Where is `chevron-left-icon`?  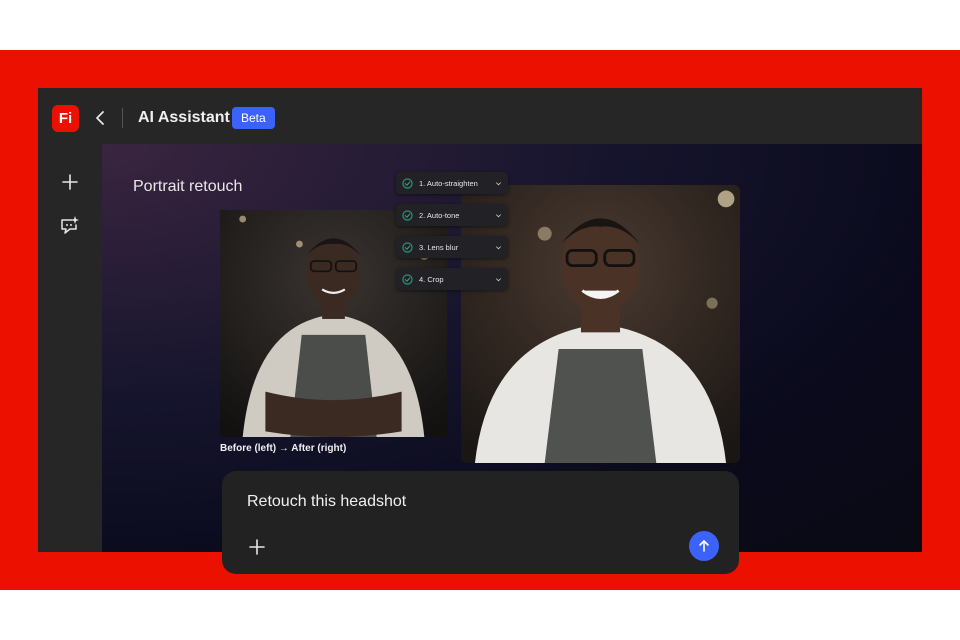 chevron-left-icon is located at coordinates (100, 118).